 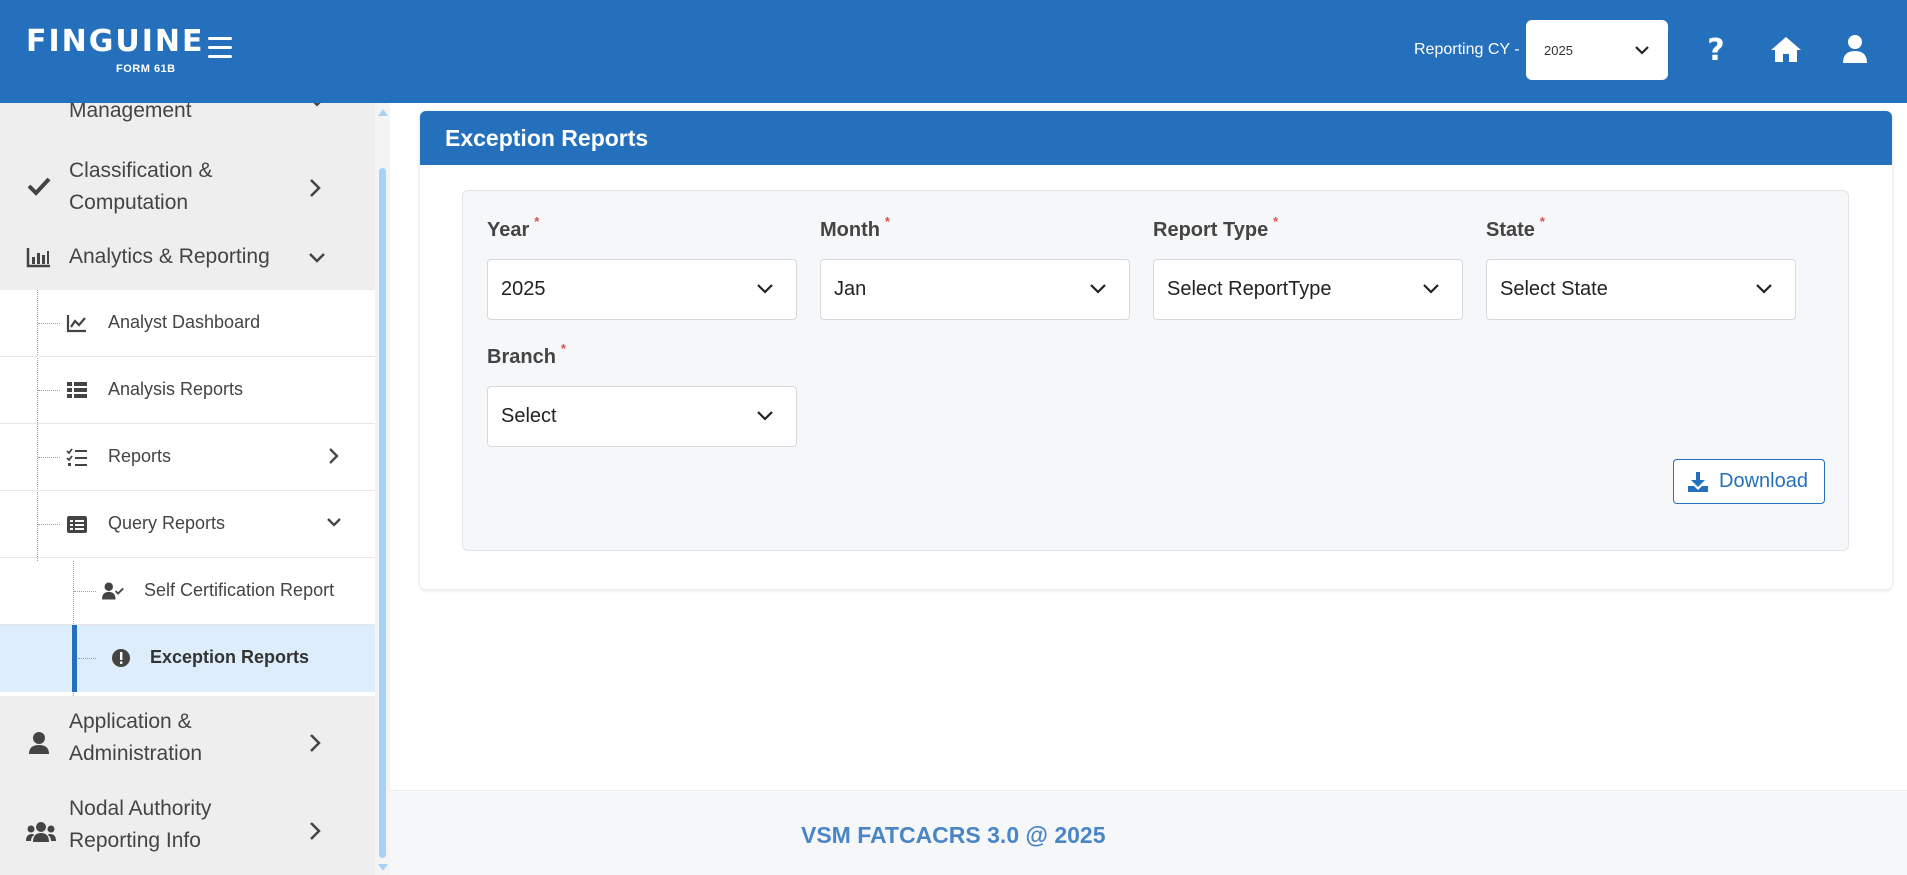 What do you see at coordinates (1855, 49) in the screenshot?
I see `user-profile-icon` at bounding box center [1855, 49].